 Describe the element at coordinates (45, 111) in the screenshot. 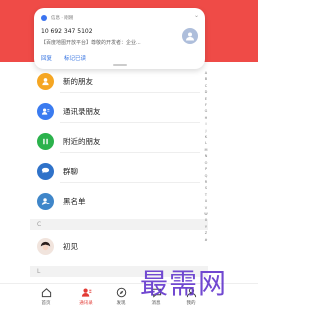

I see `address-book-icon` at that location.